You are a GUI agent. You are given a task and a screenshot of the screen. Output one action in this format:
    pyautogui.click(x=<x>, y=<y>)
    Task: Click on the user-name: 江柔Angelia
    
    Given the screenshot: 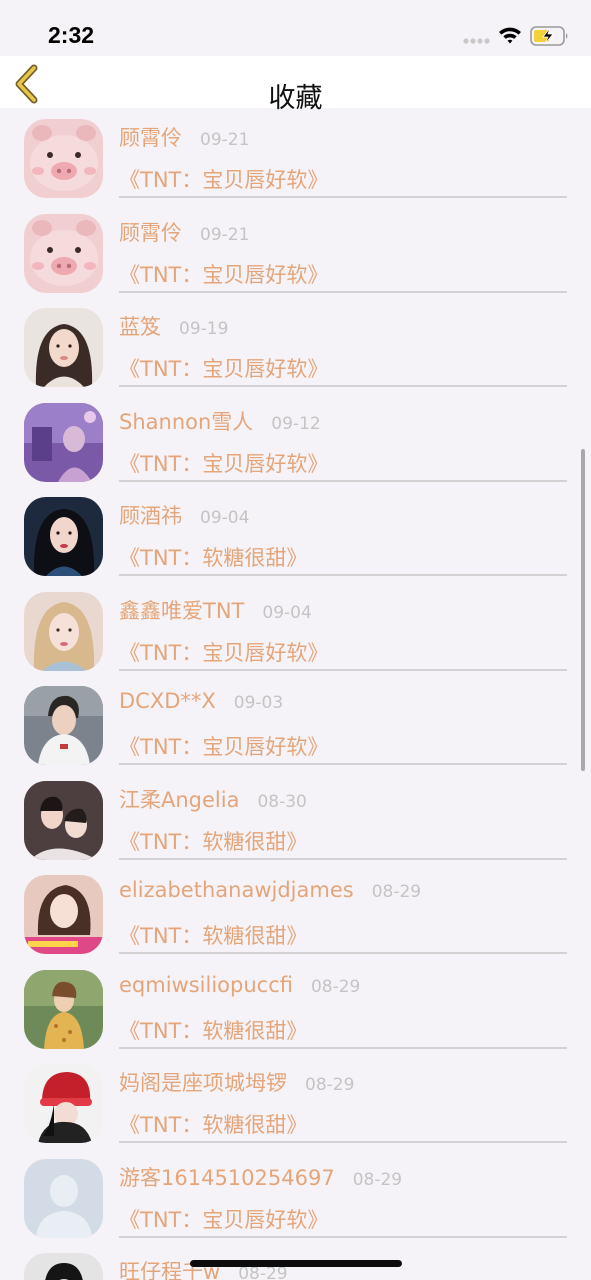 What is the action you would take?
    pyautogui.click(x=179, y=799)
    